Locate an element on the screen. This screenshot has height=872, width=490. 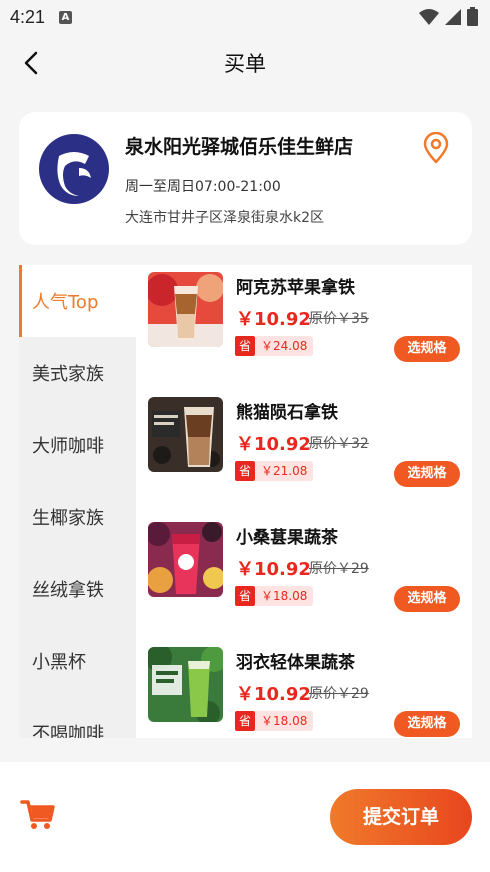
nav-bar: 买单 is located at coordinates (245, 63).